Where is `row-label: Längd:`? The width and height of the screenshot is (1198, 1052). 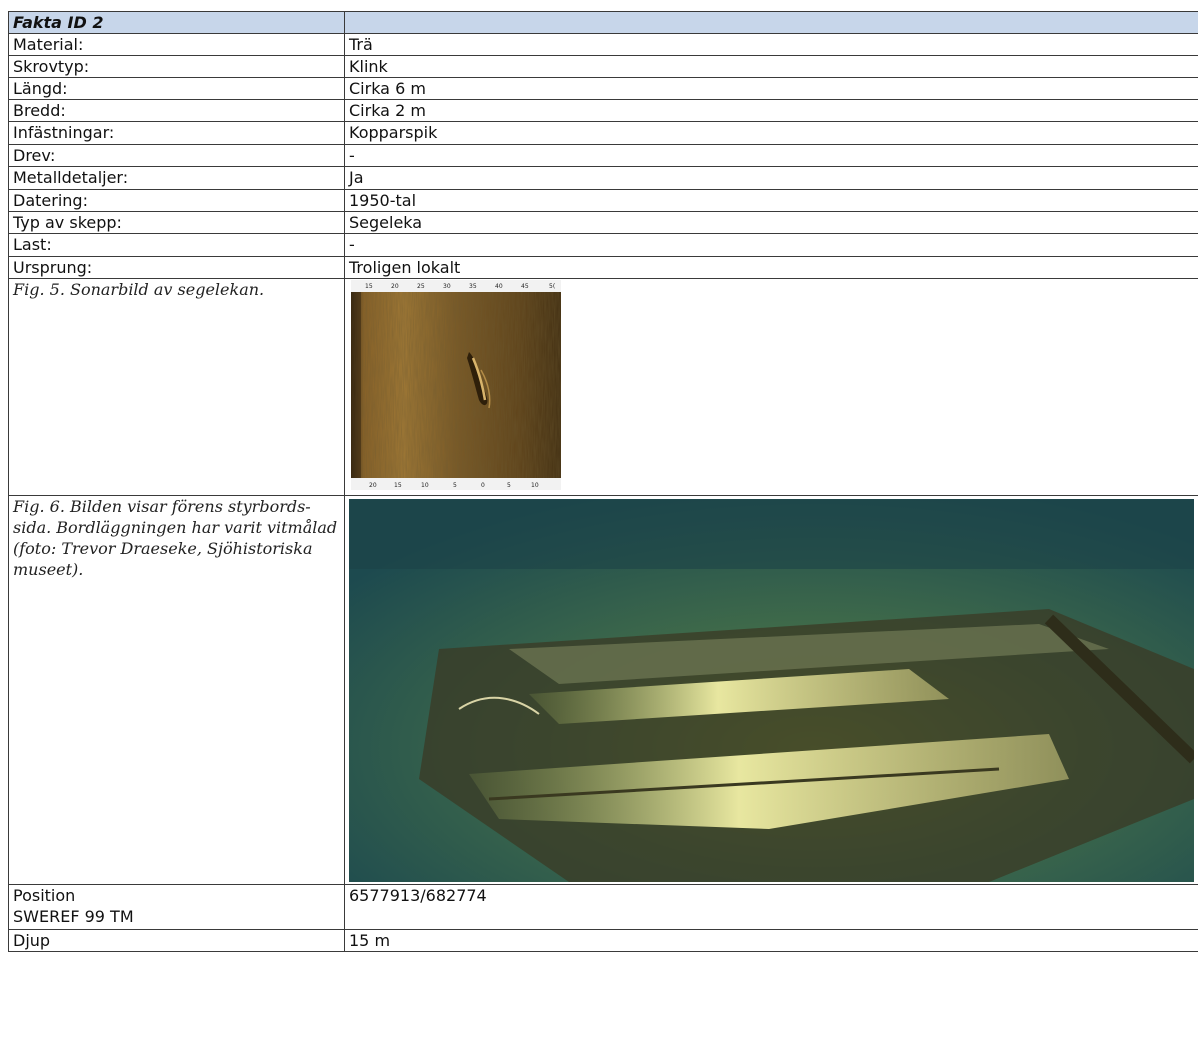 row-label: Längd: is located at coordinates (176, 88).